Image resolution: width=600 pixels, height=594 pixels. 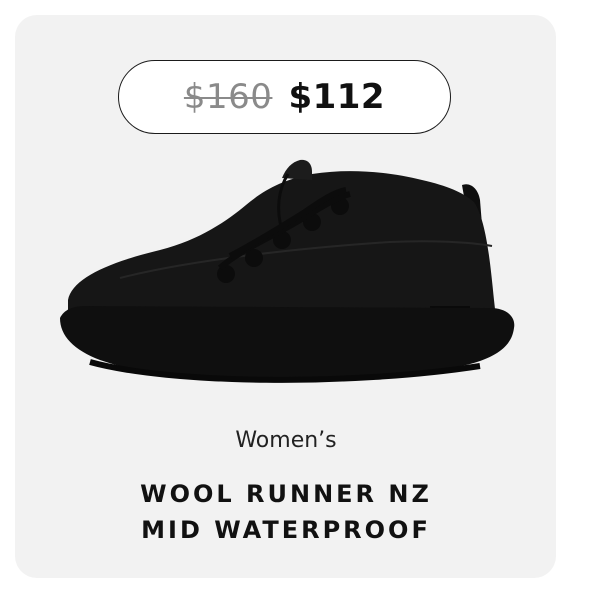 What do you see at coordinates (284, 97) in the screenshot?
I see `price-badge: $160 $112` at bounding box center [284, 97].